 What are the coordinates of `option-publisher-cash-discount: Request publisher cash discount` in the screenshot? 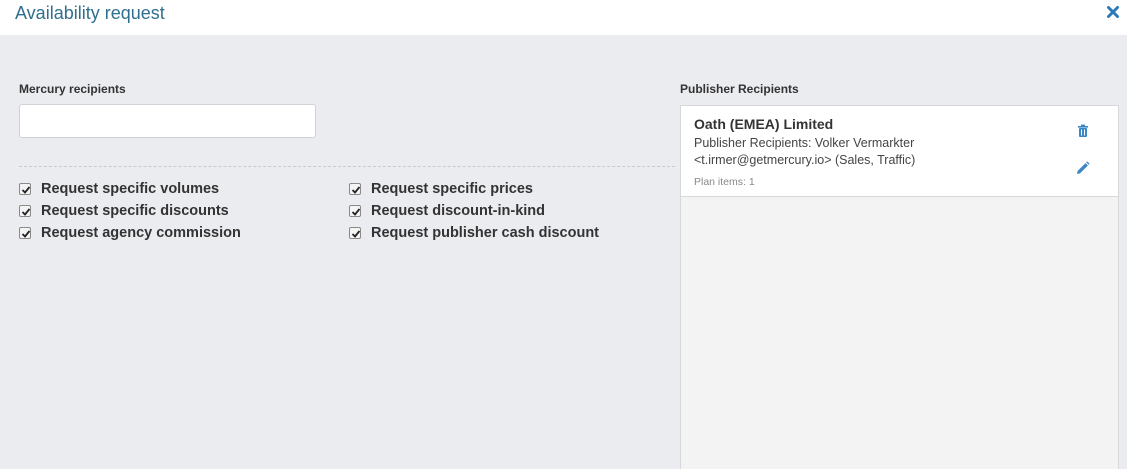 It's located at (474, 233).